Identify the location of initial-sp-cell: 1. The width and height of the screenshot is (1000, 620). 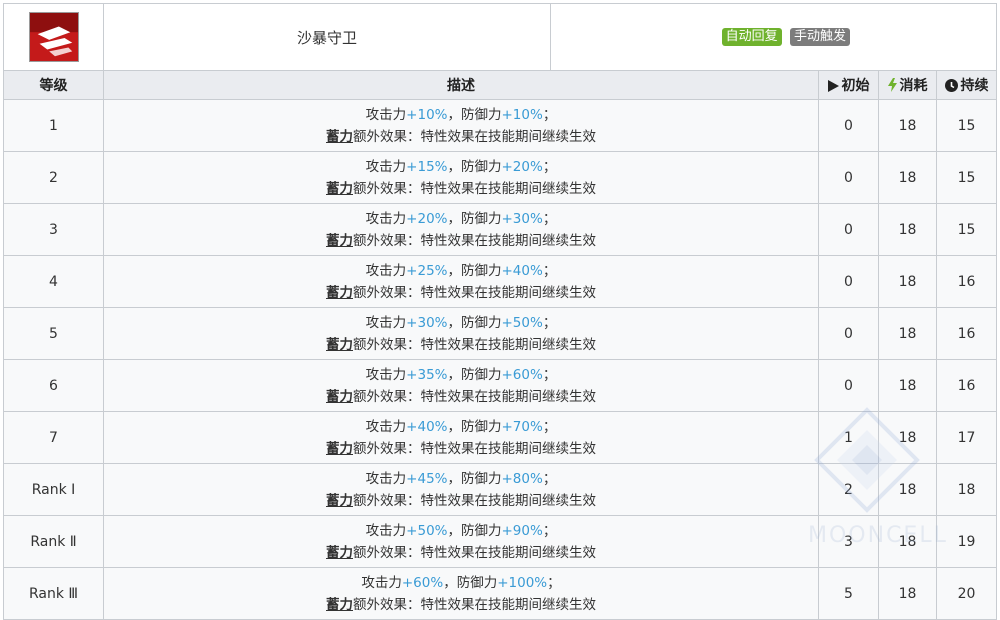
(848, 437).